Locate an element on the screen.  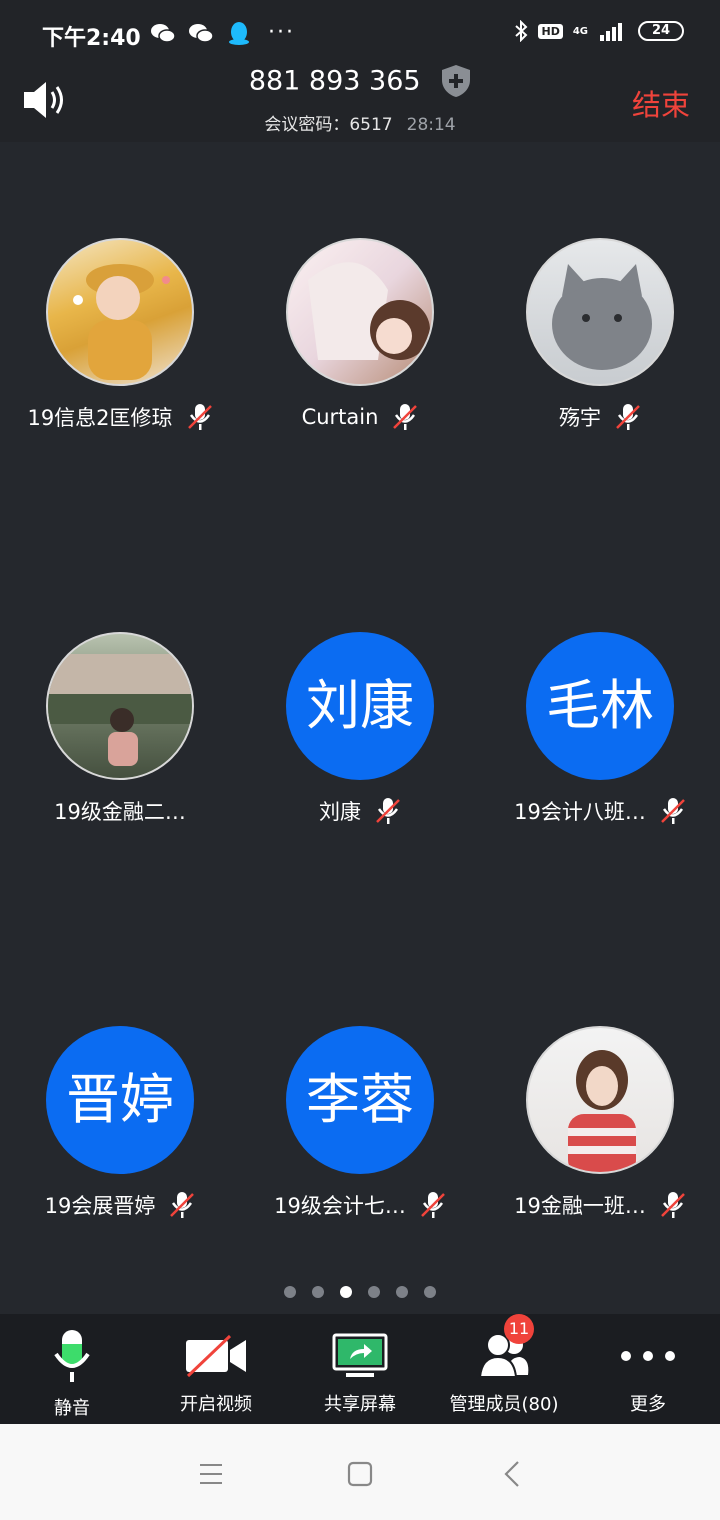
anime-photo-avatar is located at coordinates (369, 311).